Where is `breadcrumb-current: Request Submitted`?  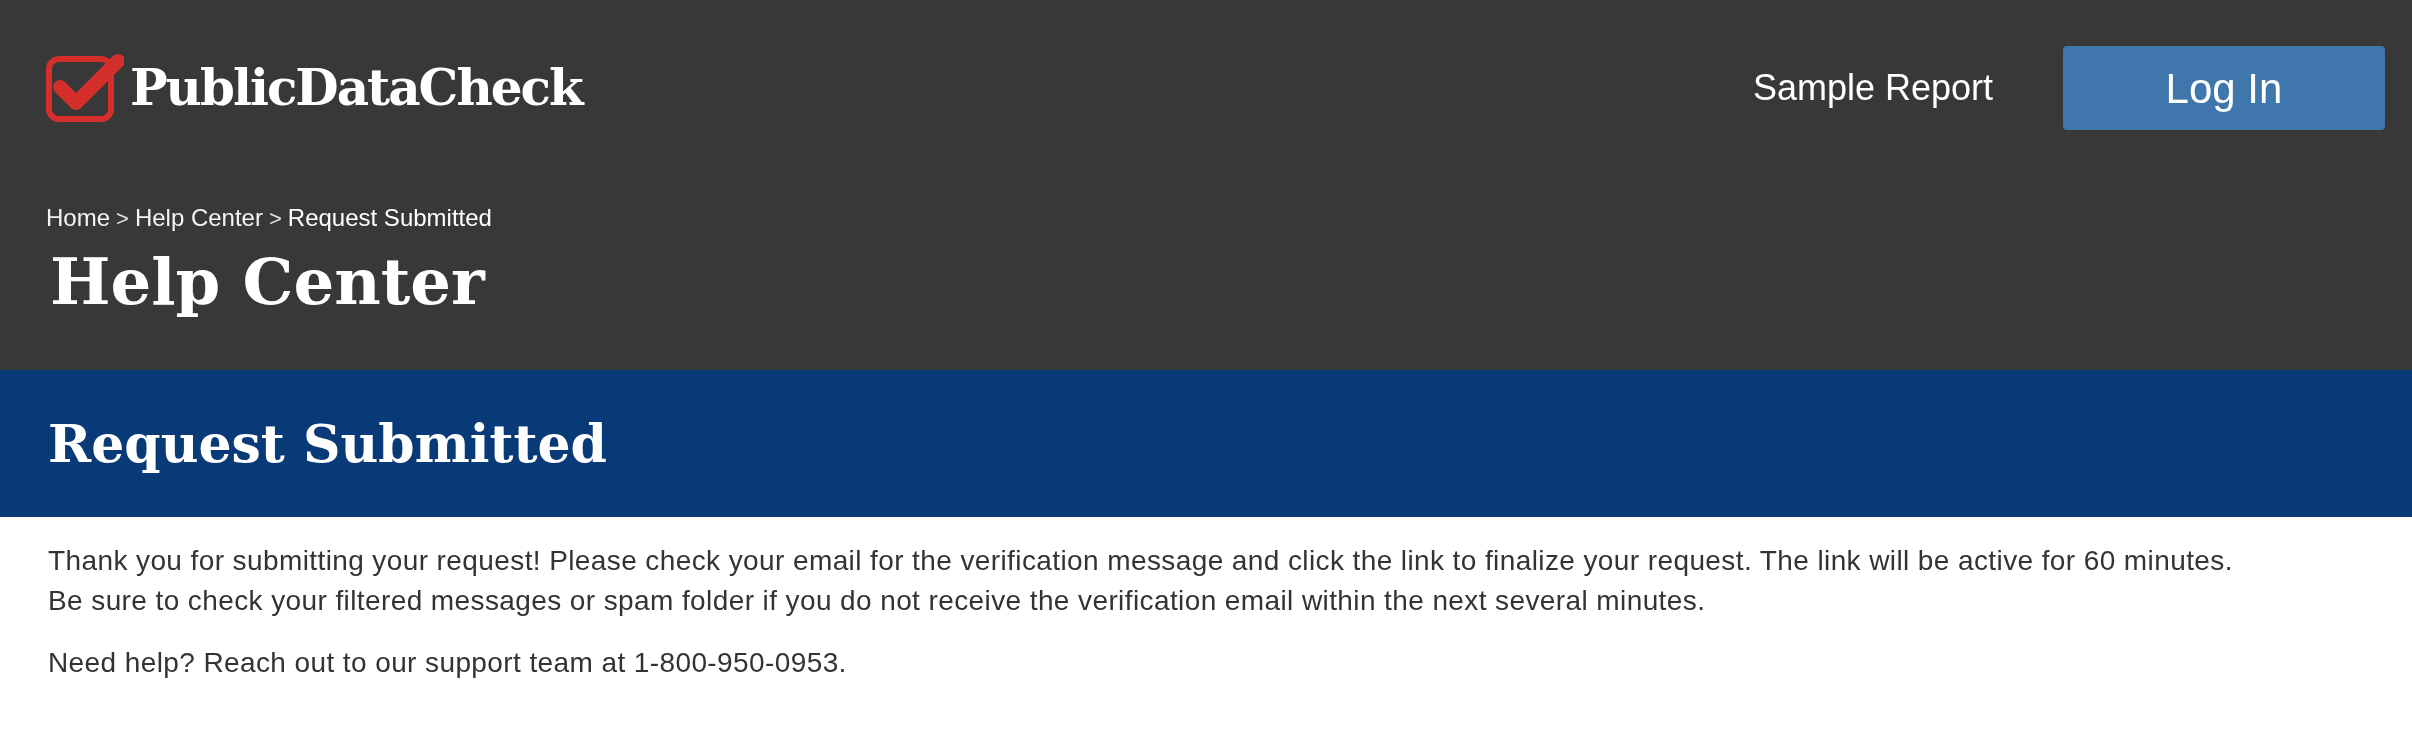 breadcrumb-current: Request Submitted is located at coordinates (389, 218).